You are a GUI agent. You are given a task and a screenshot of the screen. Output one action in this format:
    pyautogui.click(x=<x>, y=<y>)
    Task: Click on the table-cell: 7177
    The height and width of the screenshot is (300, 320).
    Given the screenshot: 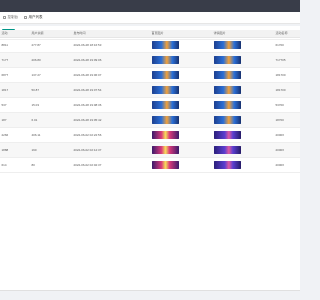 What is the action you would take?
    pyautogui.click(x=15, y=60)
    